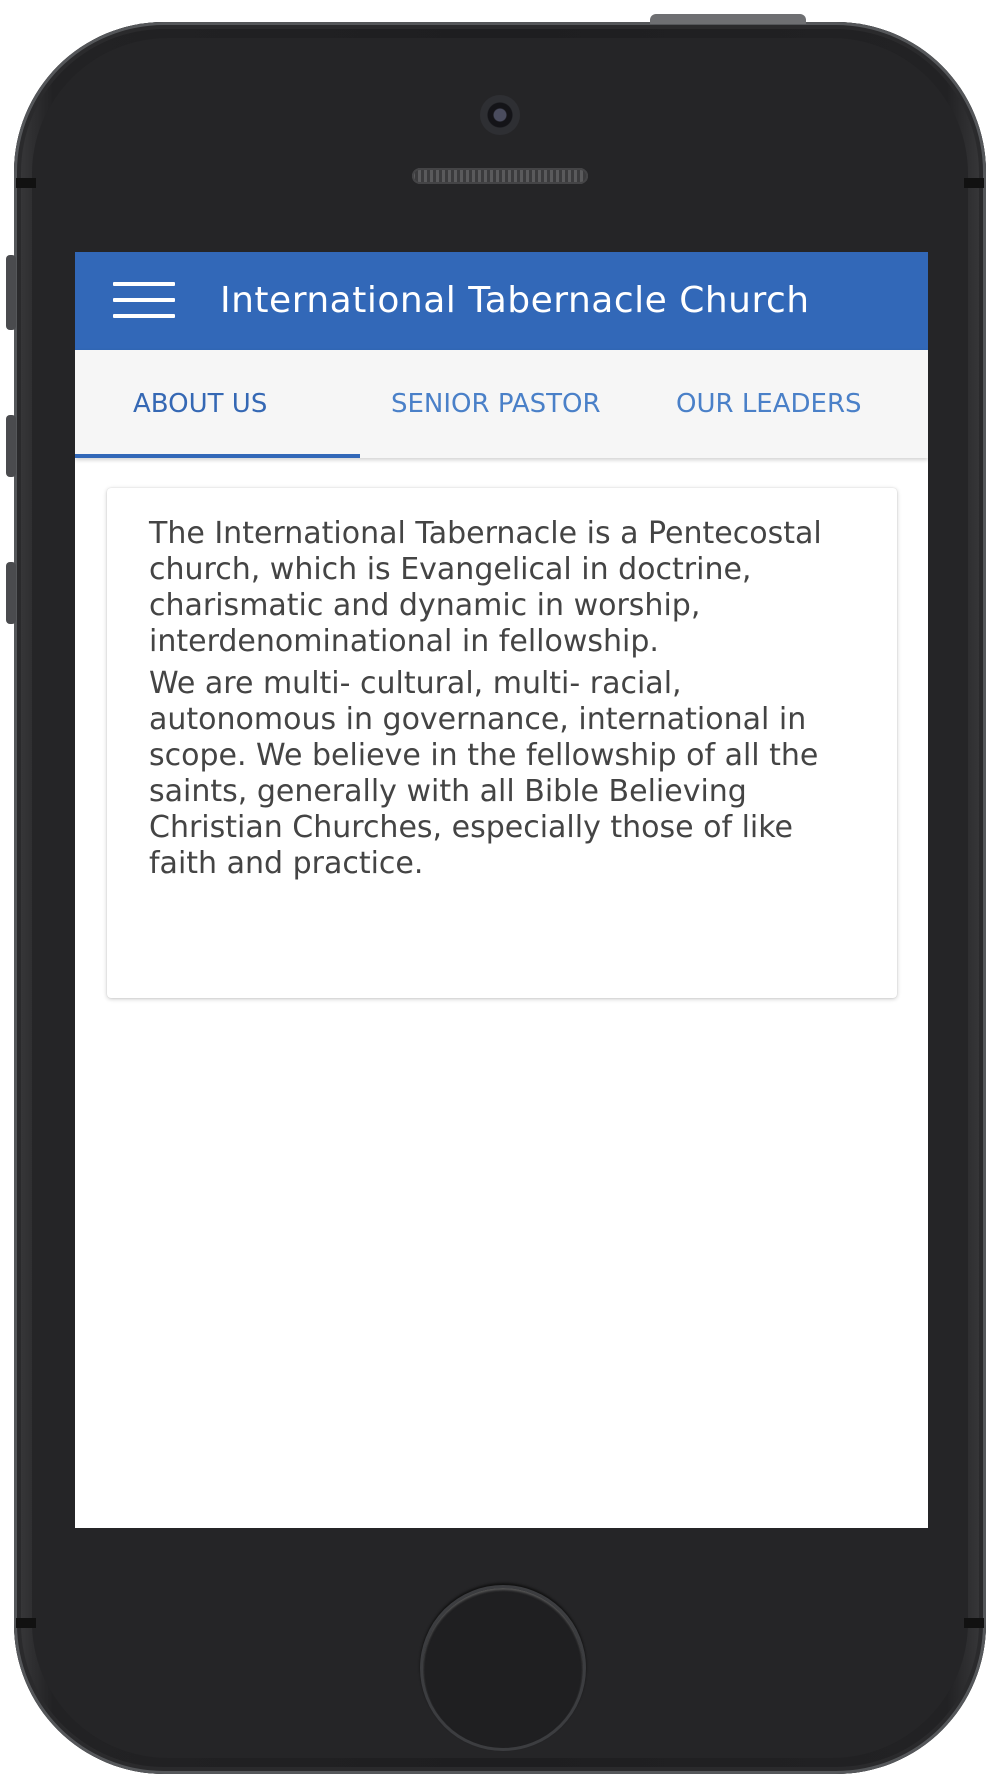 The image size is (1000, 1778). What do you see at coordinates (500, 115) in the screenshot?
I see `front-camera-icon` at bounding box center [500, 115].